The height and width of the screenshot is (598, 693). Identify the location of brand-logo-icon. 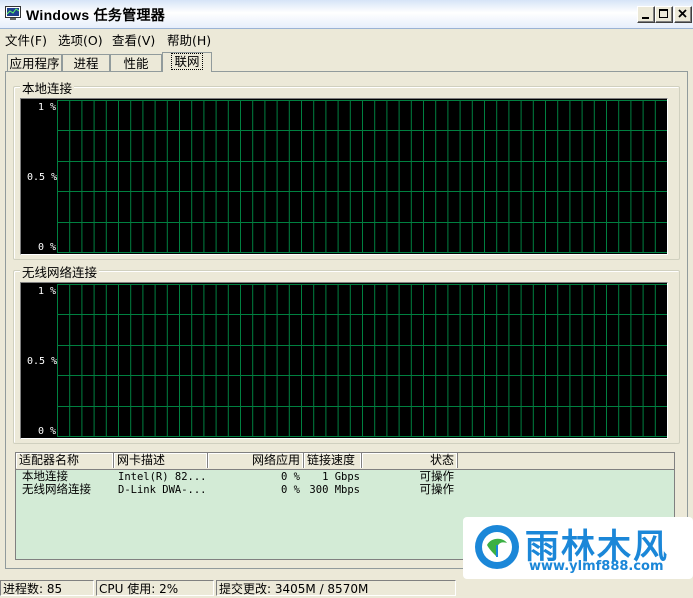
(497, 547).